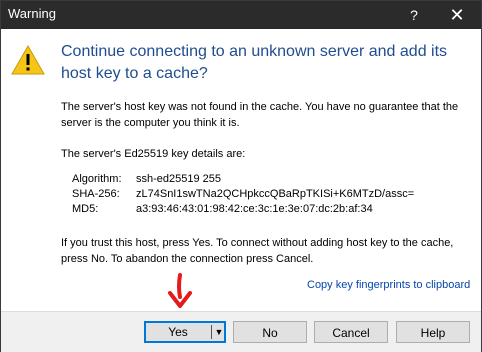 The width and height of the screenshot is (482, 352). Describe the element at coordinates (211, 332) in the screenshot. I see `split-divider` at that location.